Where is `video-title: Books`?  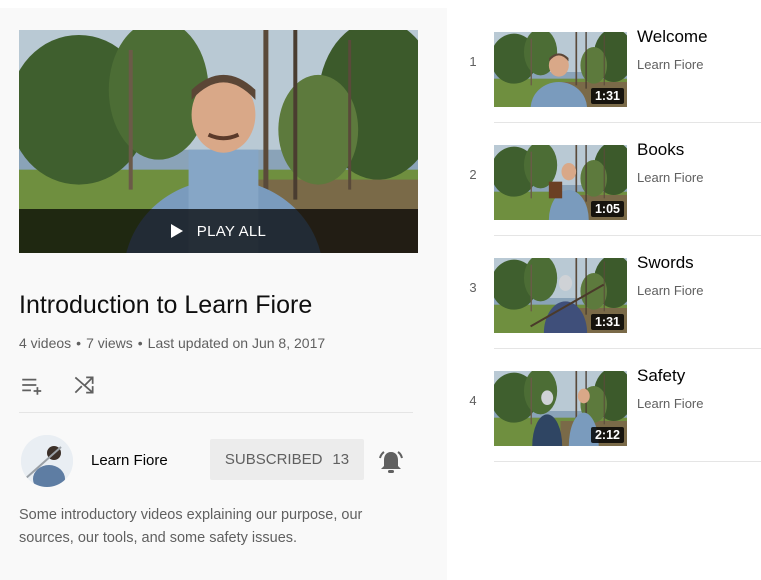
video-title: Books is located at coordinates (660, 150).